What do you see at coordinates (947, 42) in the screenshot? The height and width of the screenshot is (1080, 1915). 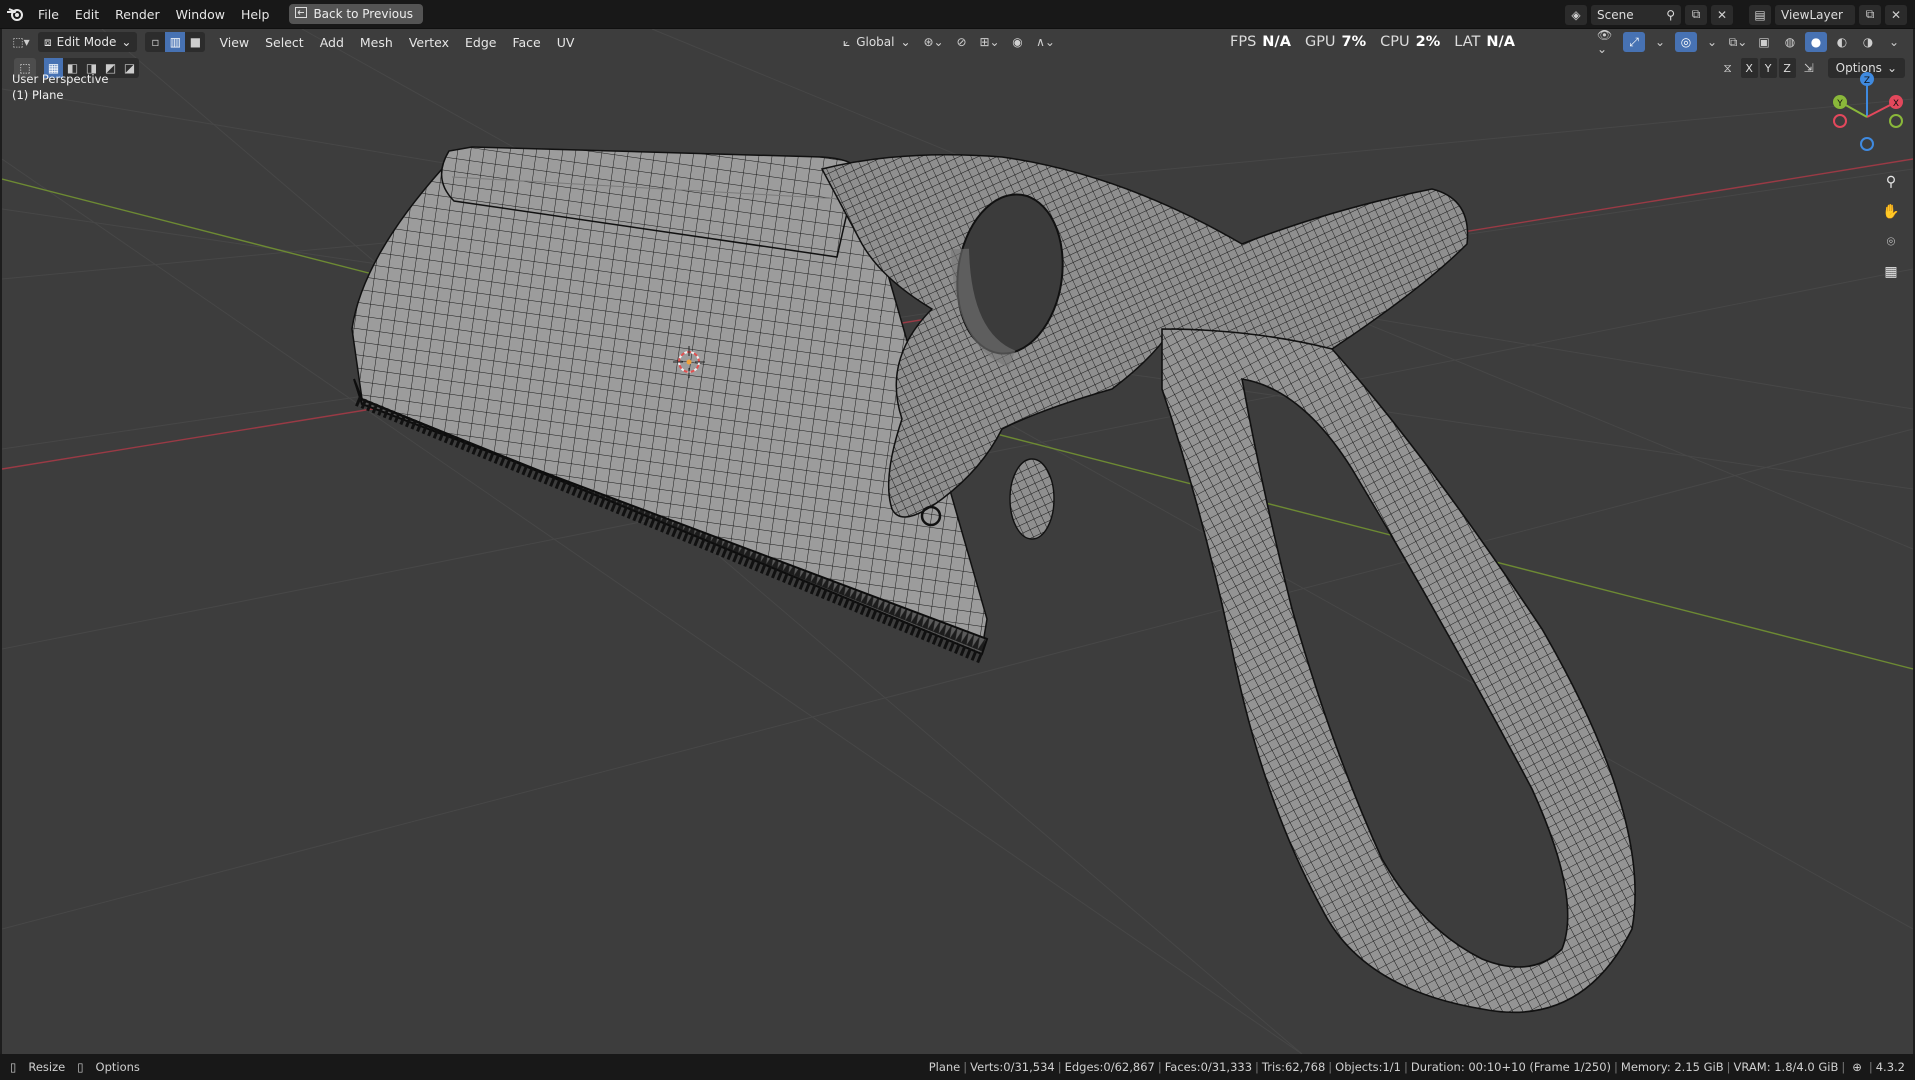 I see `transform-tools: ⟀ Global ⌄ ⊛⌄ ⊘ ⊞⌄ ◉ ∧⌄` at bounding box center [947, 42].